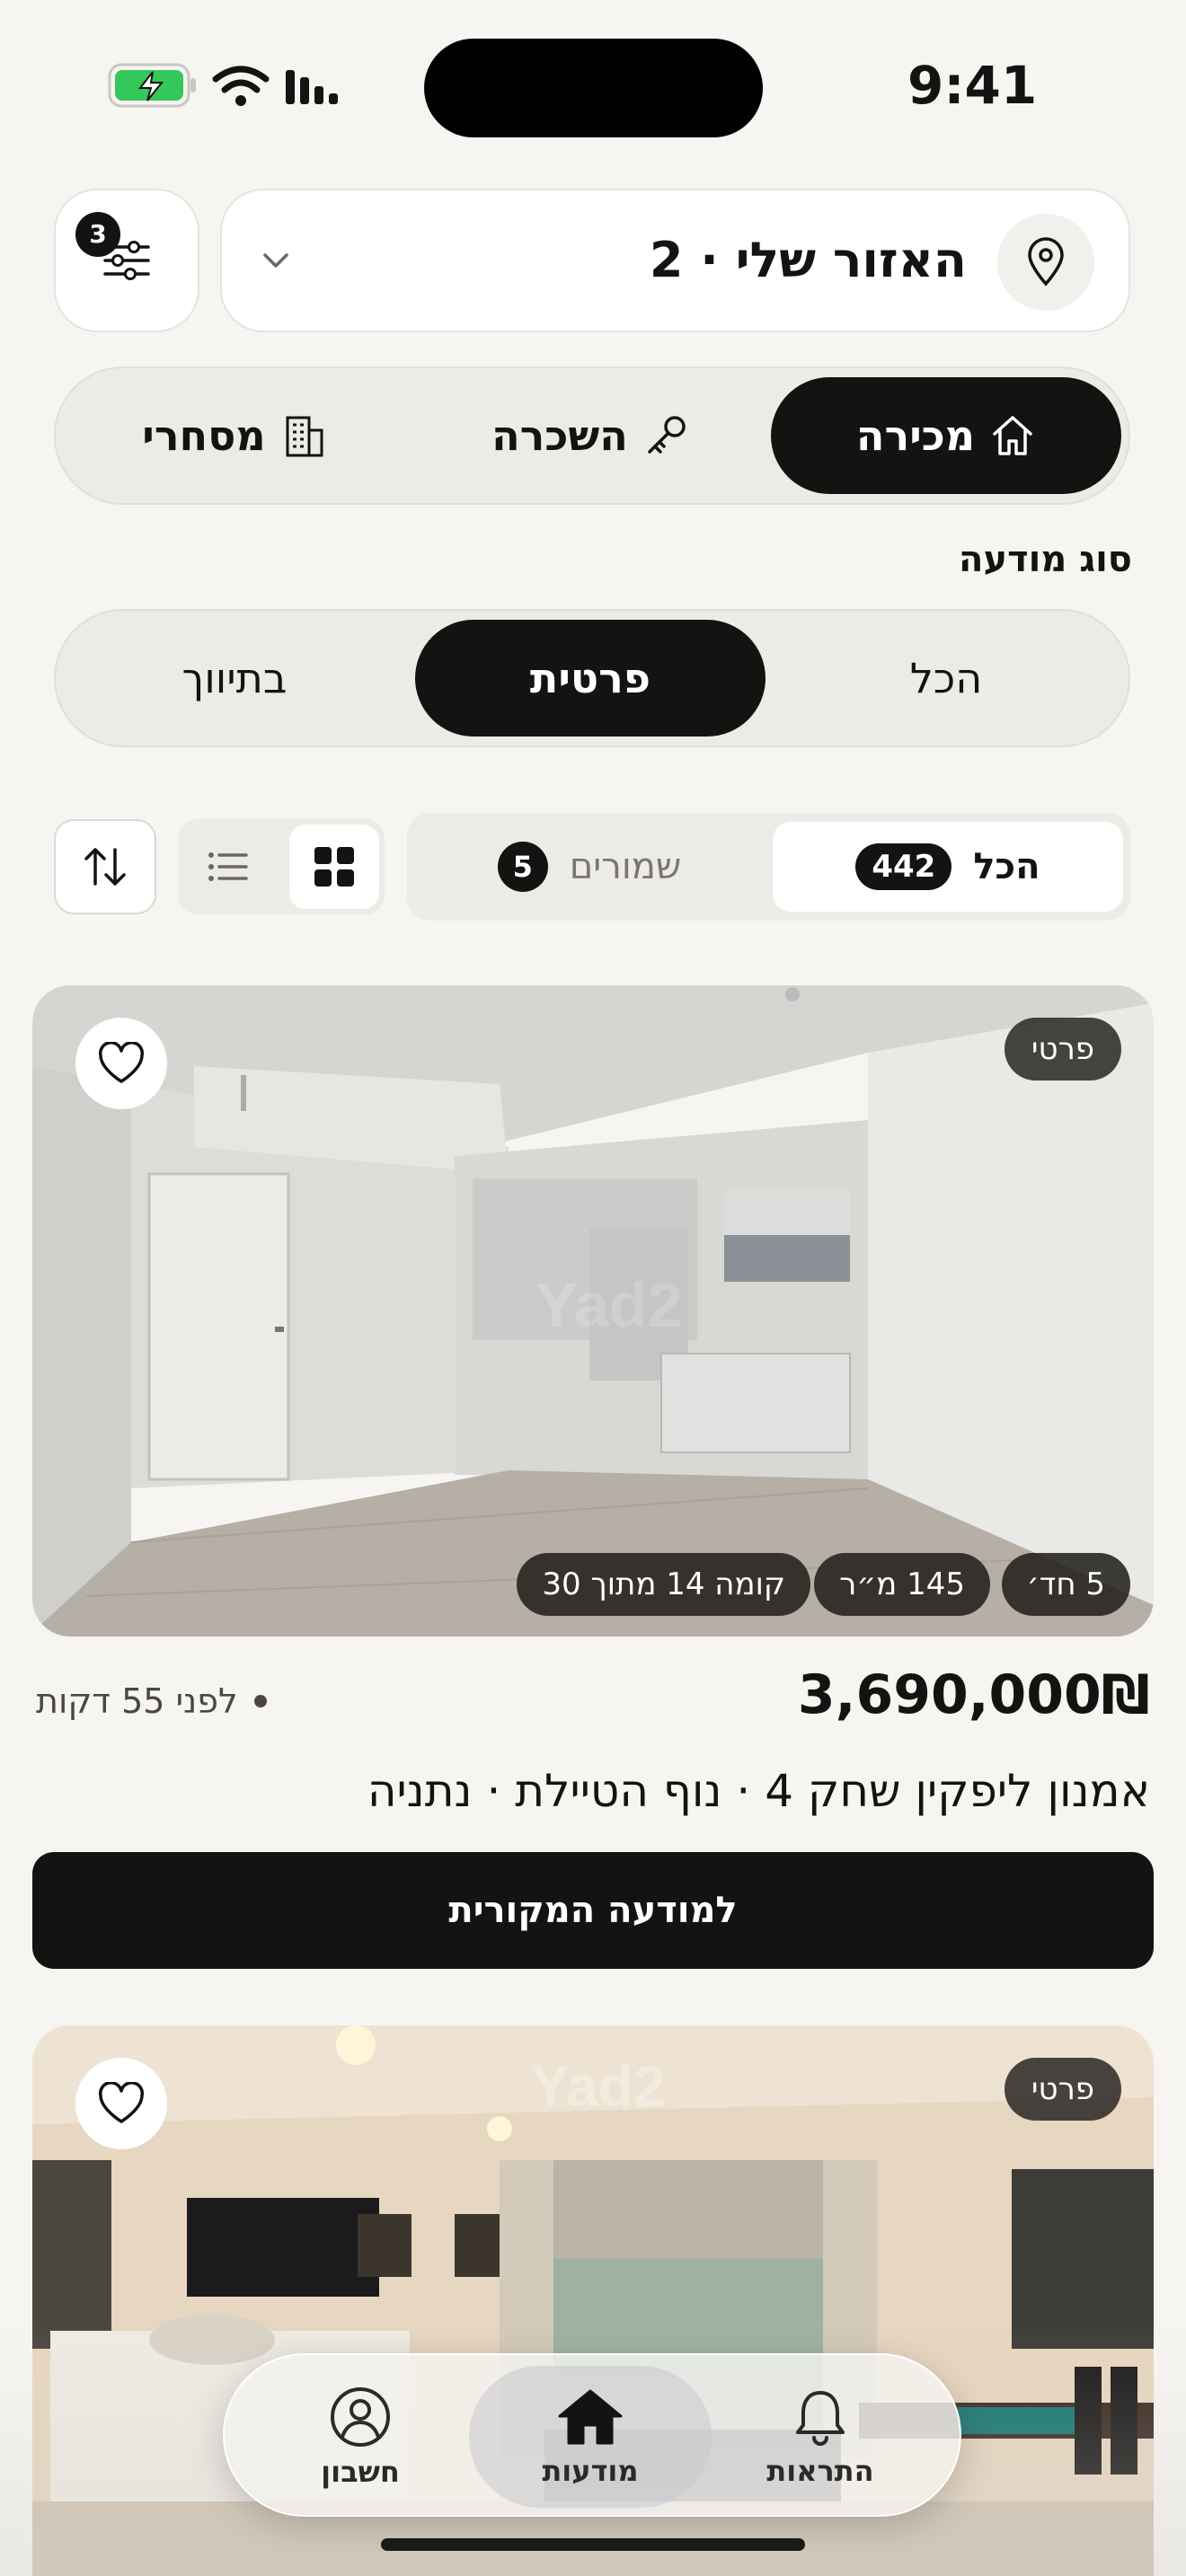  Describe the element at coordinates (972, 85) in the screenshot. I see `status-time: 9:41` at that location.